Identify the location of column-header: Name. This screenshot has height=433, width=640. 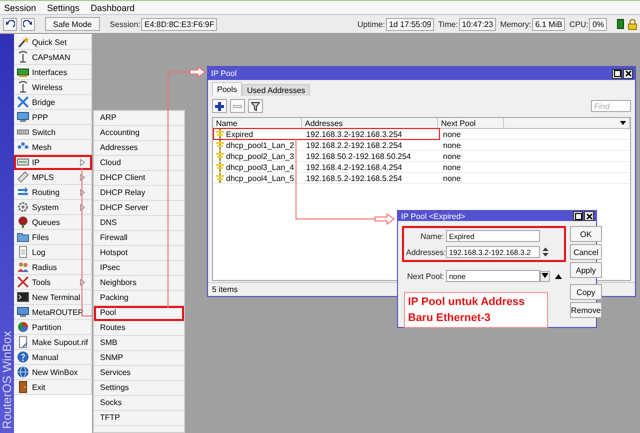
(257, 123).